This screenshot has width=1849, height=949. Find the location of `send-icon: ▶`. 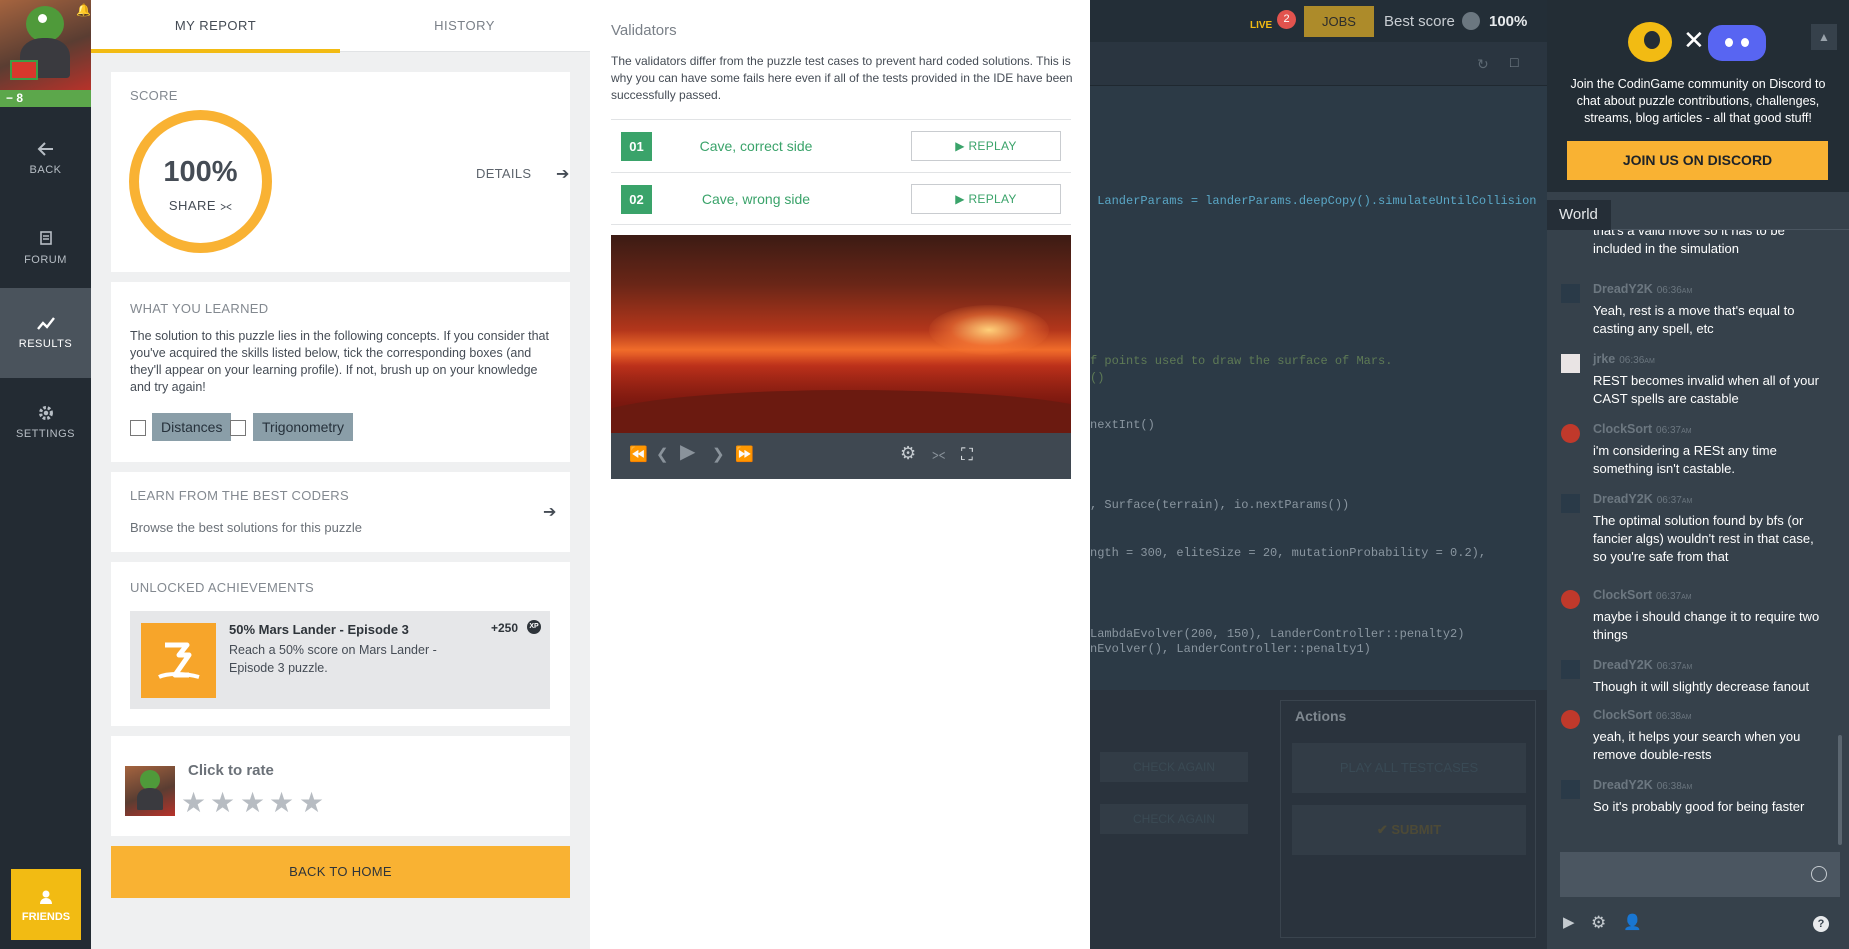

send-icon: ▶ is located at coordinates (1569, 923).